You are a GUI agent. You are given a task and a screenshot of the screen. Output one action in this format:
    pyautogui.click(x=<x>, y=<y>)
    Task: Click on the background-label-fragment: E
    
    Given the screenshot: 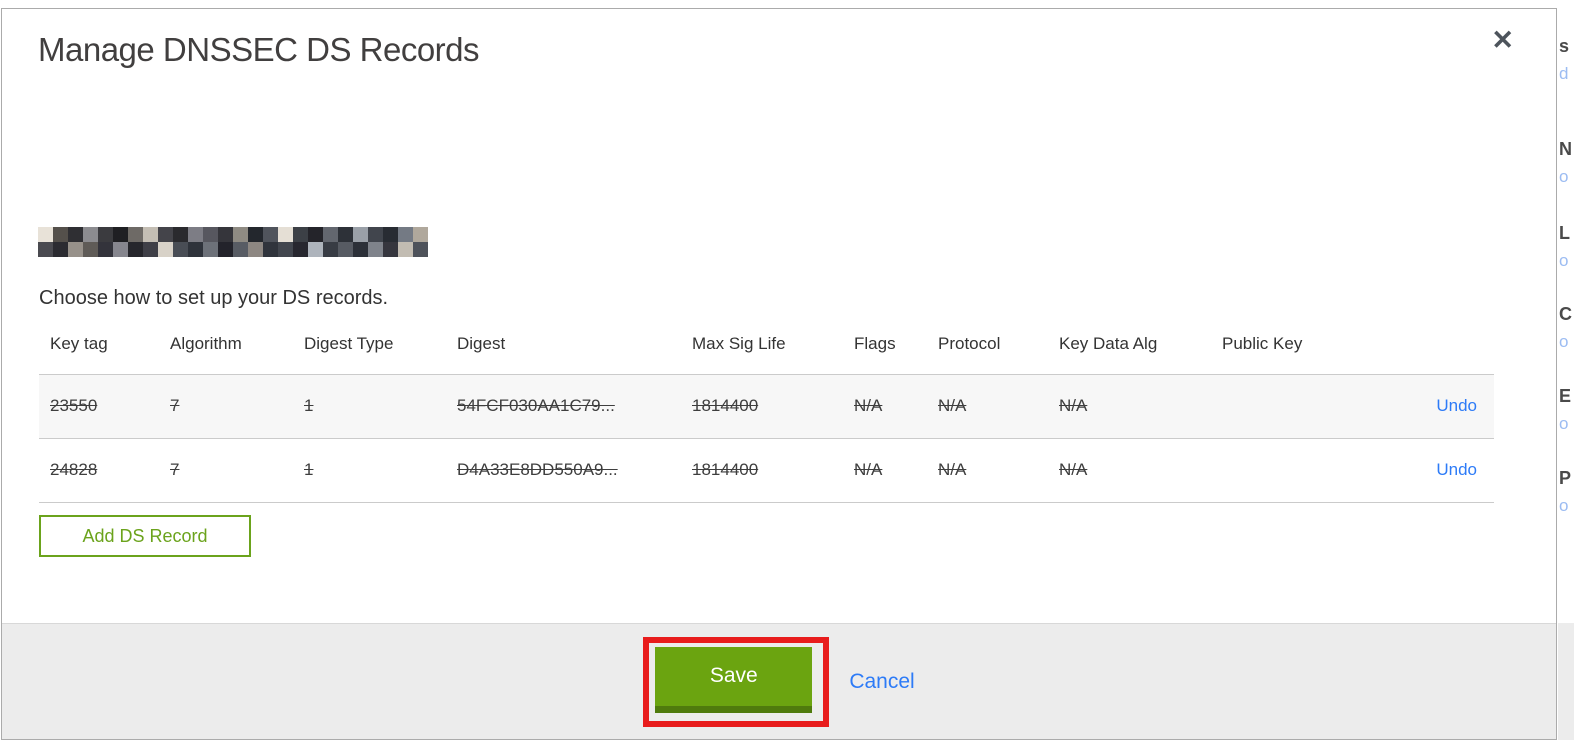 What is the action you would take?
    pyautogui.click(x=1565, y=396)
    